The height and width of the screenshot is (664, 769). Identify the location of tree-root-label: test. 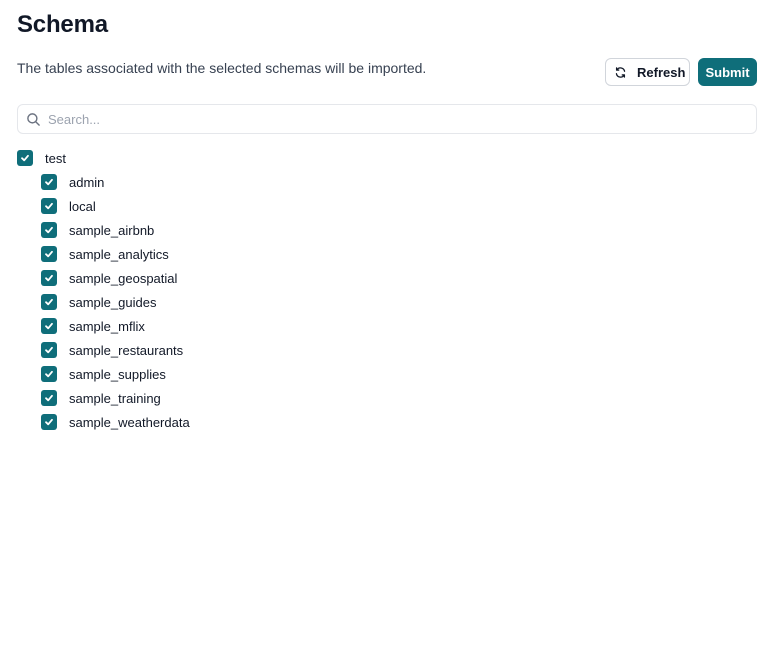
(55, 158).